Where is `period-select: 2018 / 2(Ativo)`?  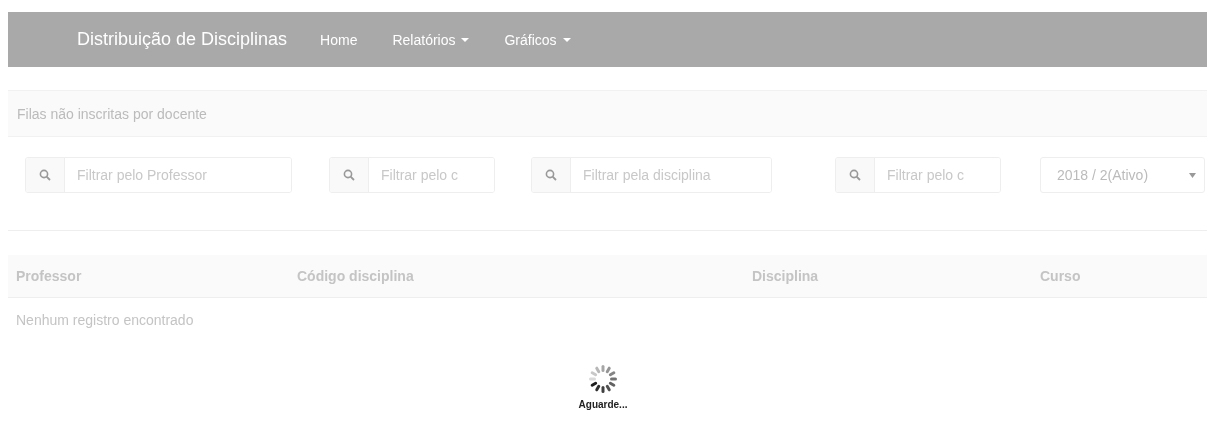
period-select: 2018 / 2(Ativo) is located at coordinates (1122, 175).